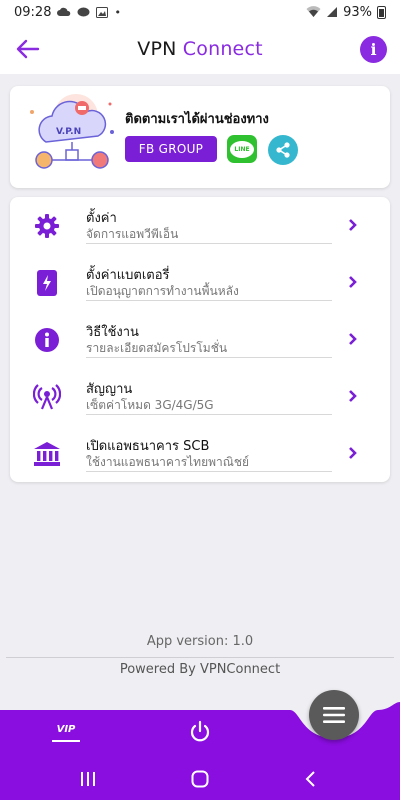 The height and width of the screenshot is (800, 400). I want to click on menu-item-signal: สัญญาน เซ็ตค่าโหมด 3G/4G/5G, so click(200, 396).